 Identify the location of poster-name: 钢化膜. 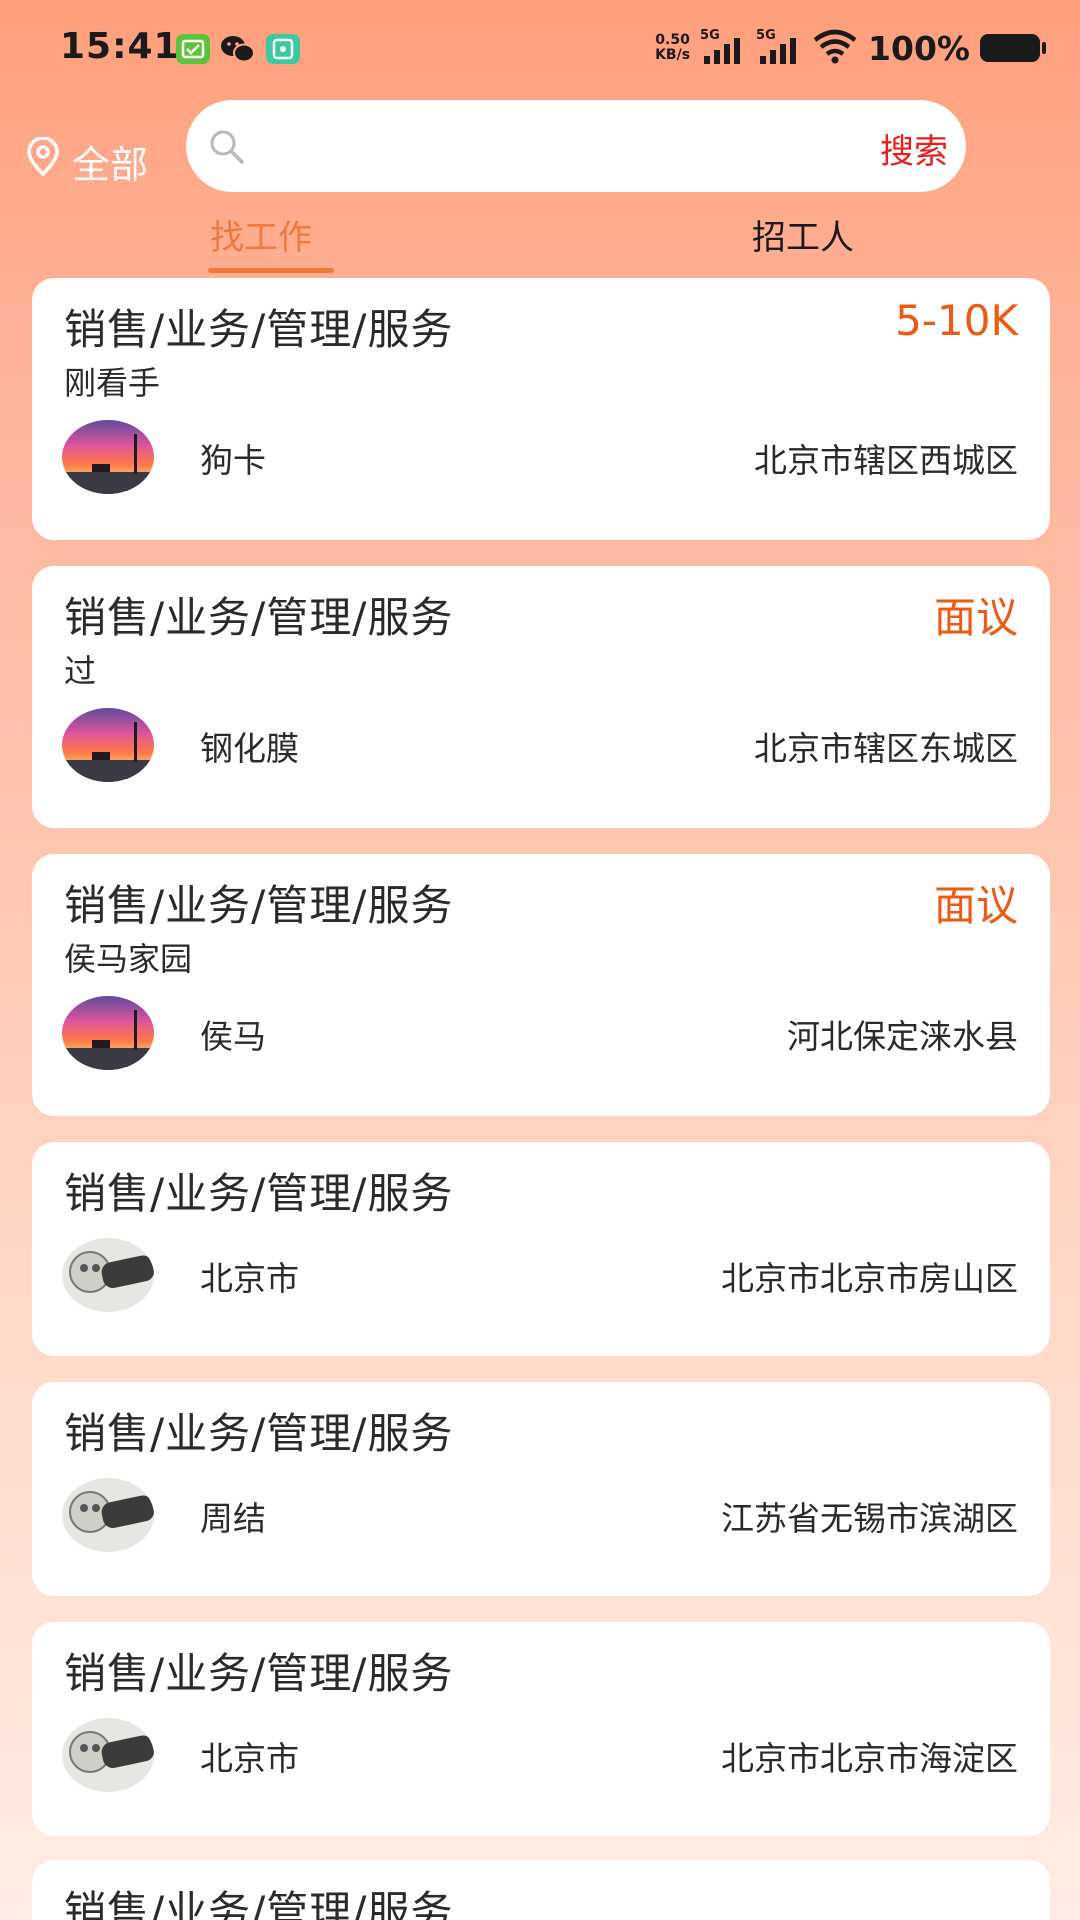
(249, 748).